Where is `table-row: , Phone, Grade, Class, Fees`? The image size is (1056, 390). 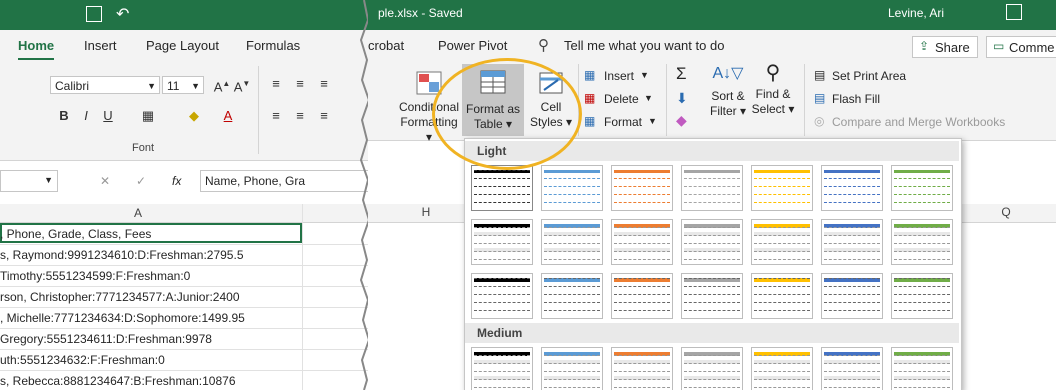
table-row: , Phone, Grade, Class, Fees is located at coordinates (186, 234).